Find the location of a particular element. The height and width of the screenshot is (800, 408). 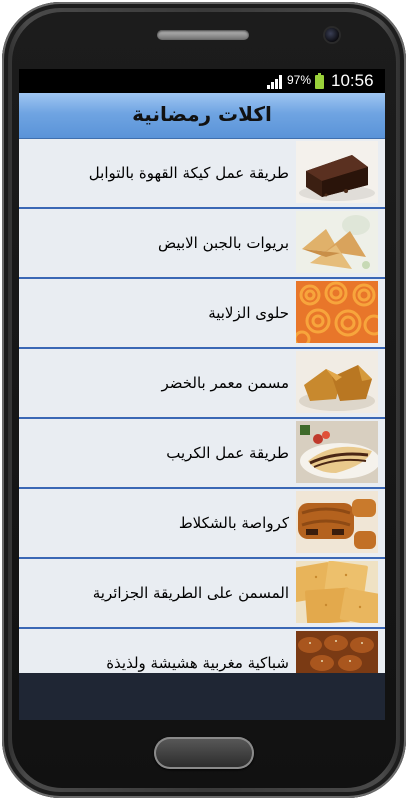

list-item: مسمن معمر بالخضر is located at coordinates (202, 384).